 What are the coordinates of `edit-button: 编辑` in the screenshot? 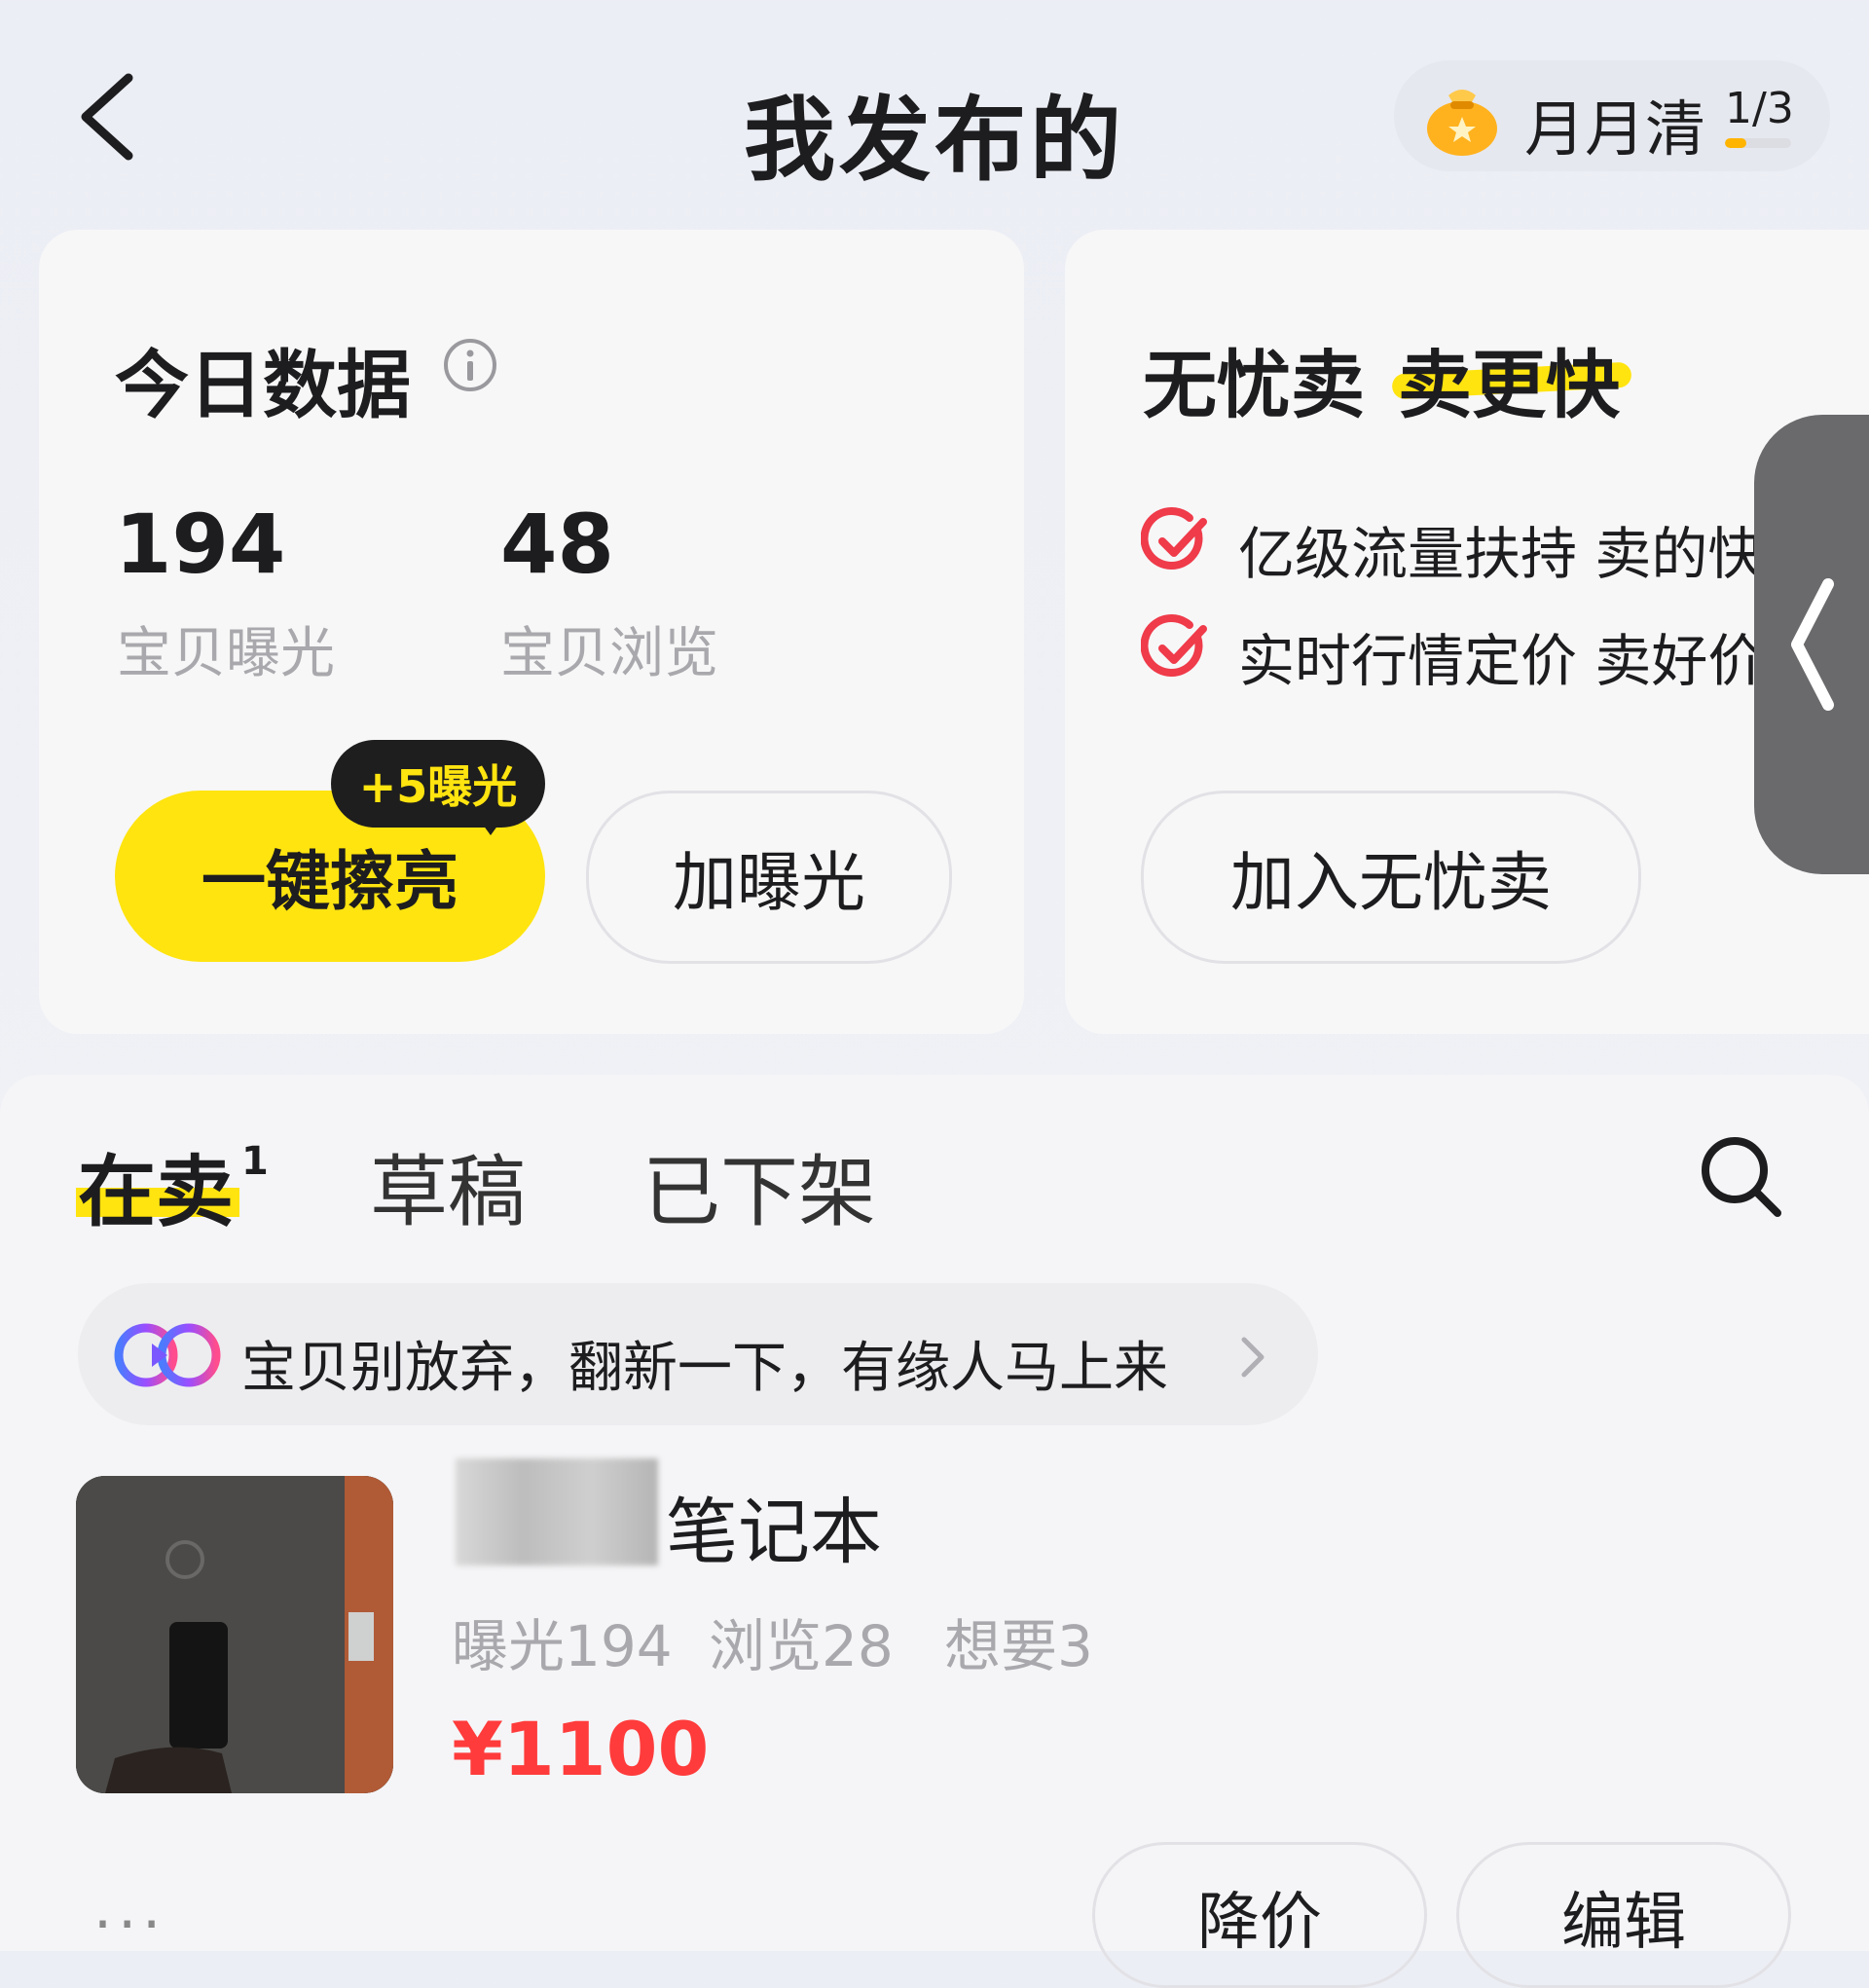 It's located at (1623, 1915).